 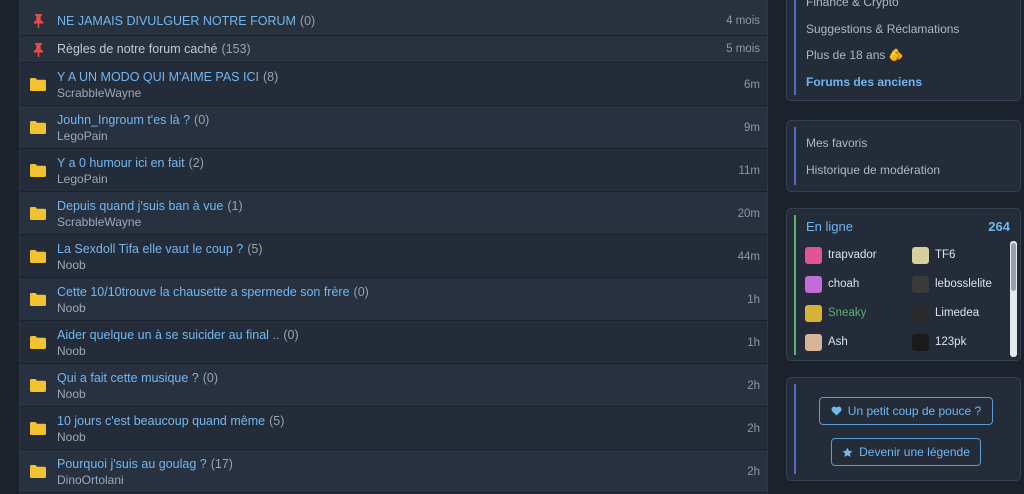 What do you see at coordinates (836, 143) in the screenshot?
I see `menu-link-favoris: Mes favoris` at bounding box center [836, 143].